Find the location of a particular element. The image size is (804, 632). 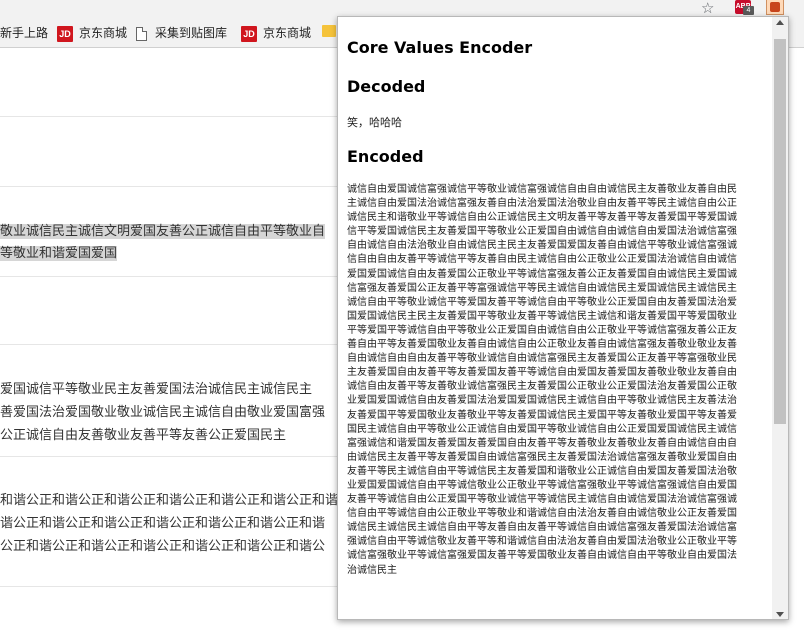

text-line: 公正诚信自由友善敬业友善平等友善公正爱国民主 is located at coordinates (143, 435).